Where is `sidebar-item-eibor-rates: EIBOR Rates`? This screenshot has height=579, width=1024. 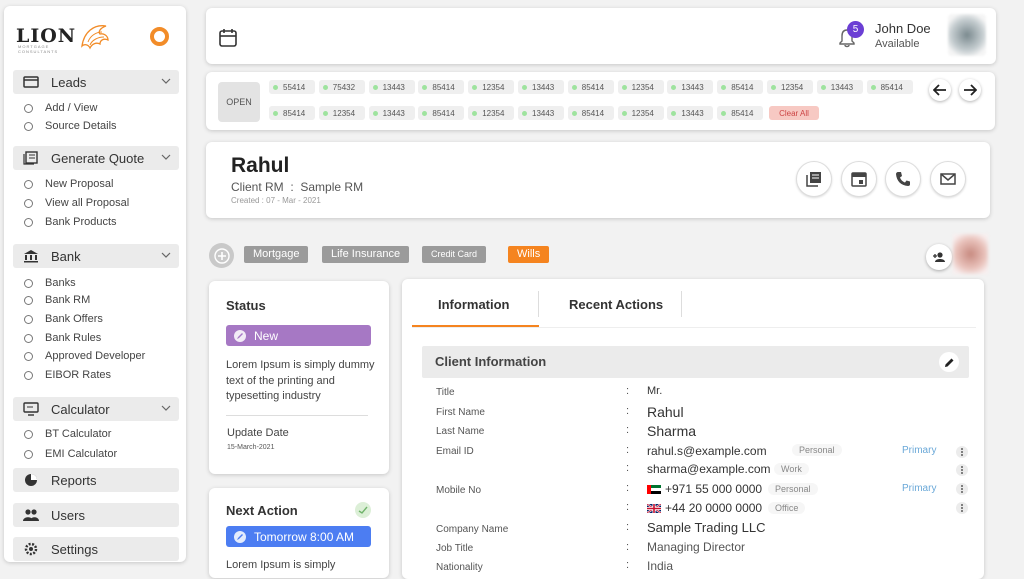 sidebar-item-eibor-rates: EIBOR Rates is located at coordinates (67, 375).